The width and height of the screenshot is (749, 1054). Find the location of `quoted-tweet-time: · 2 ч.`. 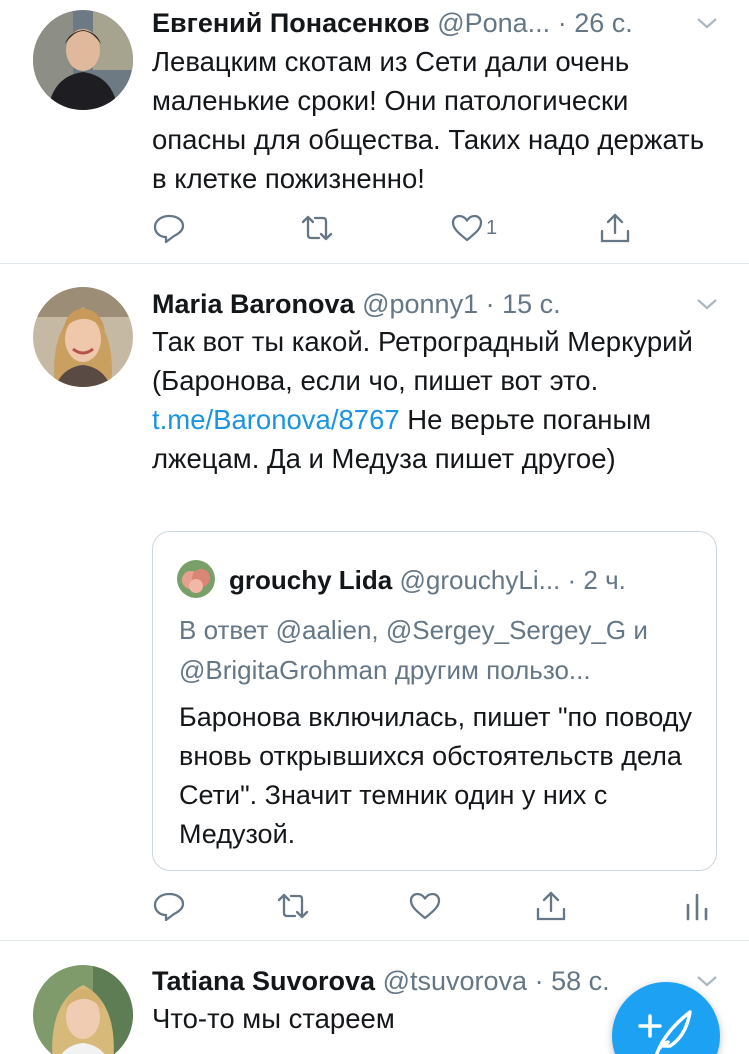

quoted-tweet-time: · 2 ч. is located at coordinates (596, 580).